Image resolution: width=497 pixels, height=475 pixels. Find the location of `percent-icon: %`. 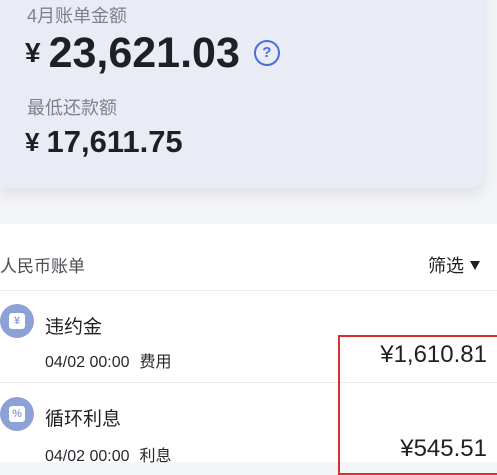

percent-icon: % is located at coordinates (17, 414).